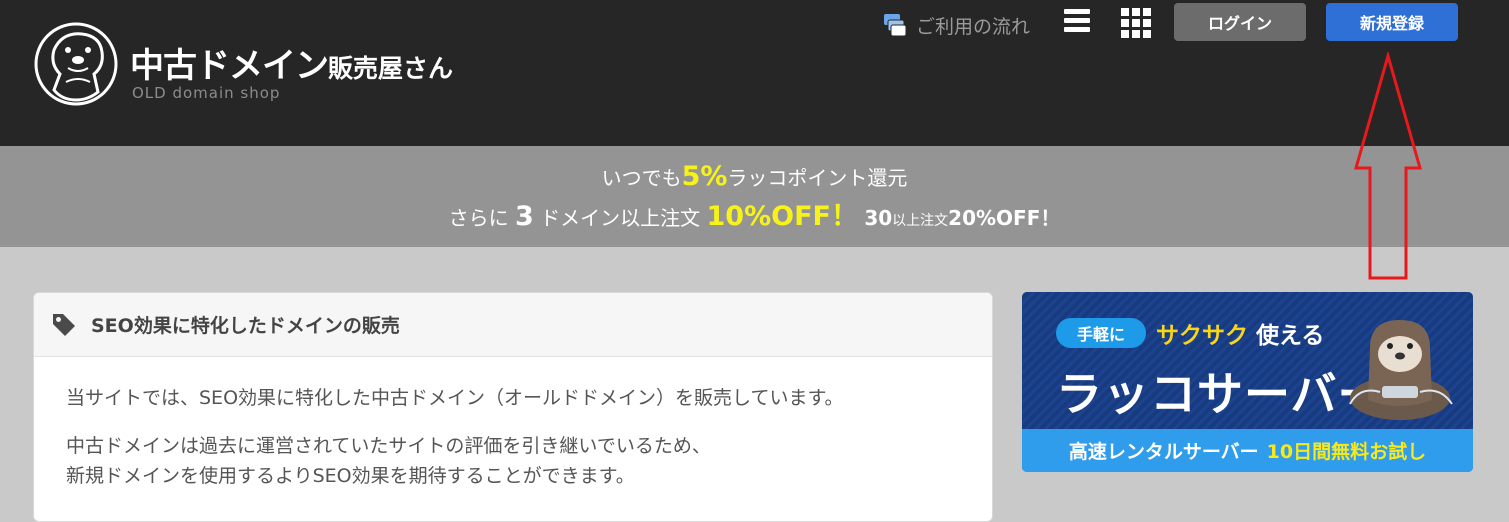 The height and width of the screenshot is (522, 1509). Describe the element at coordinates (920, 221) in the screenshot. I see `promo-line2-small: 以上注文` at that location.